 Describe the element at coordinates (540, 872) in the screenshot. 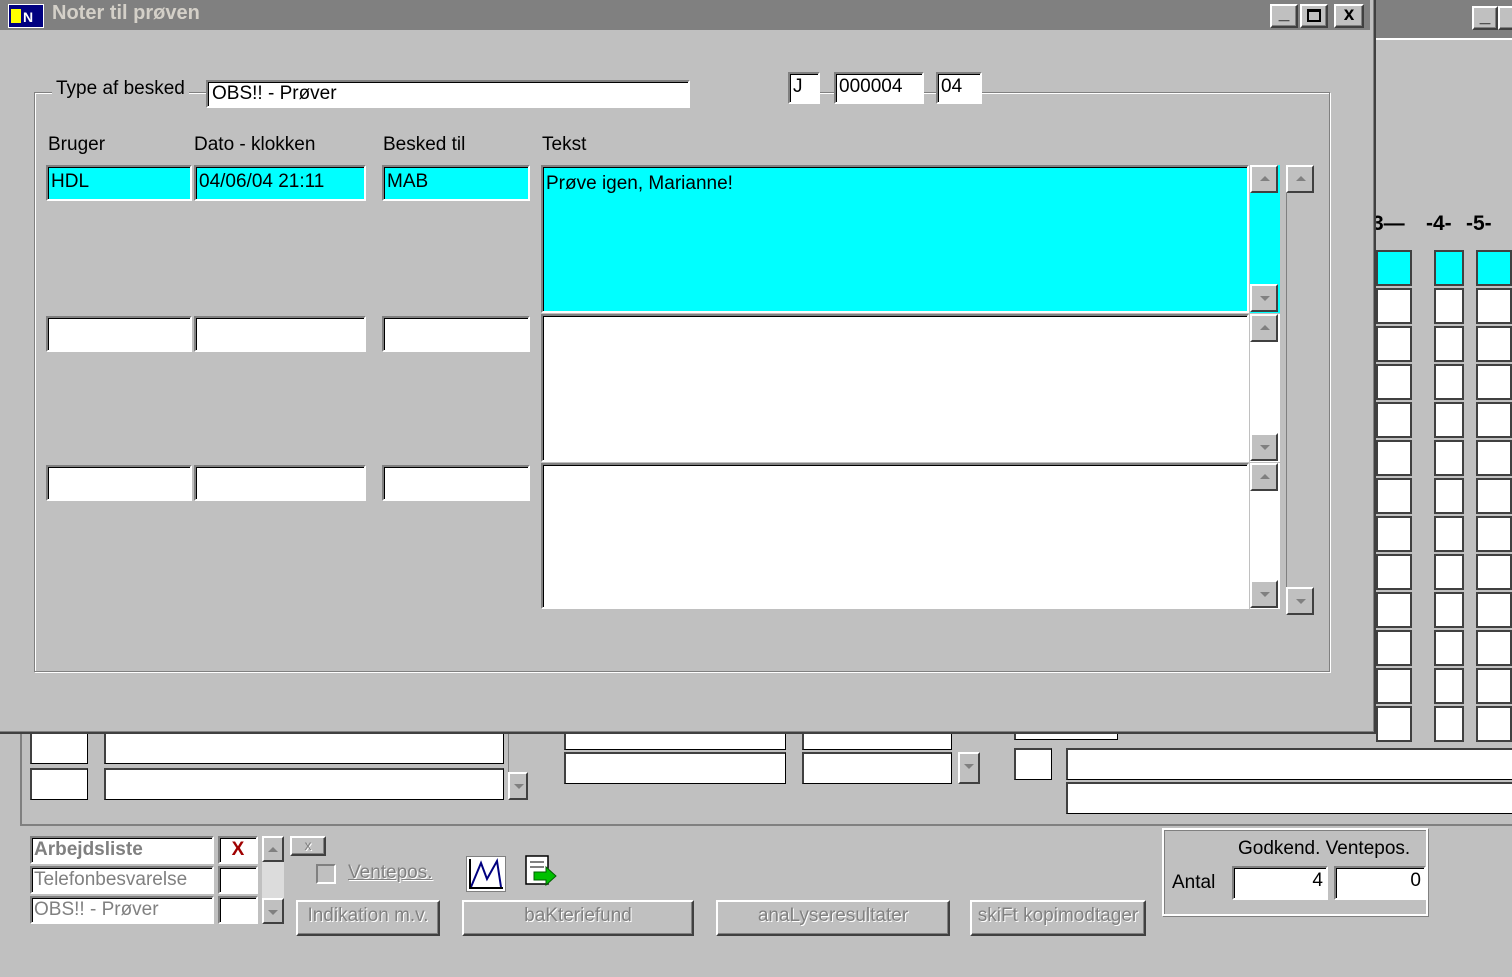

I see `forward-document-icon` at that location.